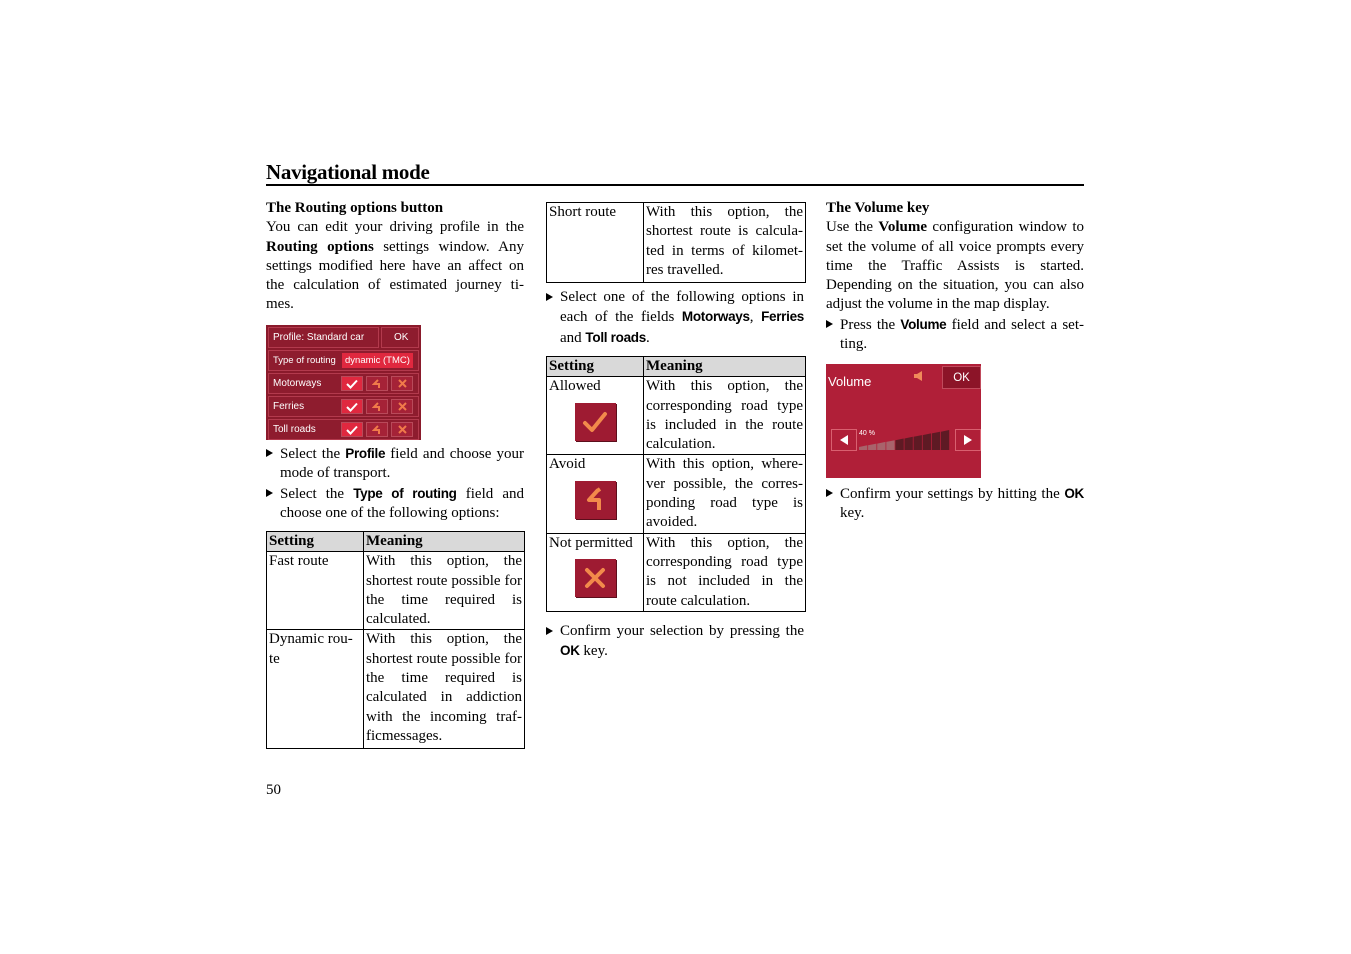  Describe the element at coordinates (320, 246) in the screenshot. I see `bold-term: Routing options` at that location.